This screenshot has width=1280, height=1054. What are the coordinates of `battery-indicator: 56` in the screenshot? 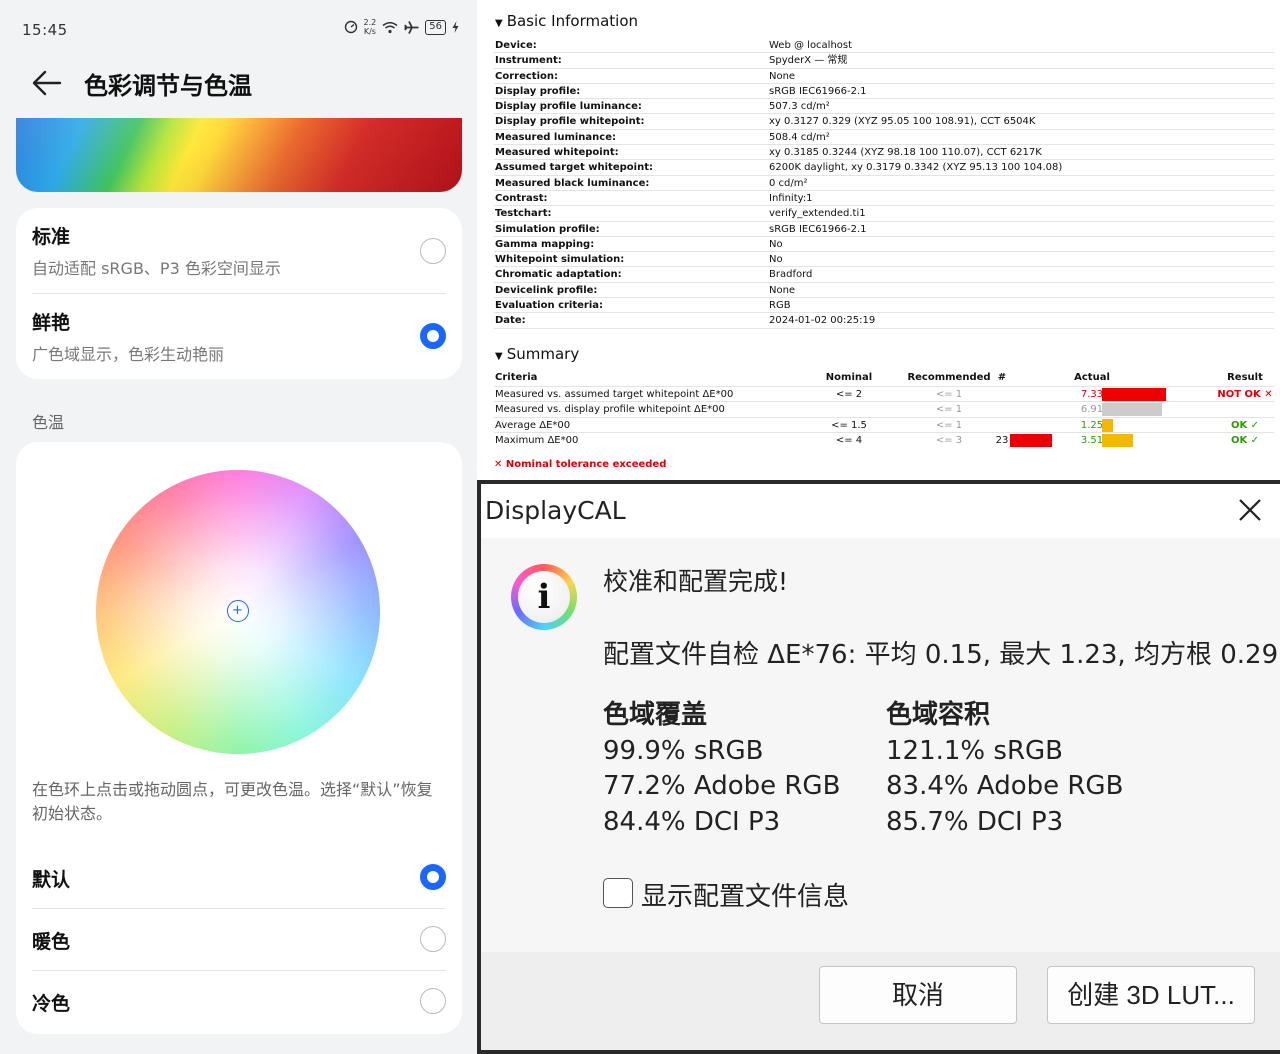 It's located at (435, 27).